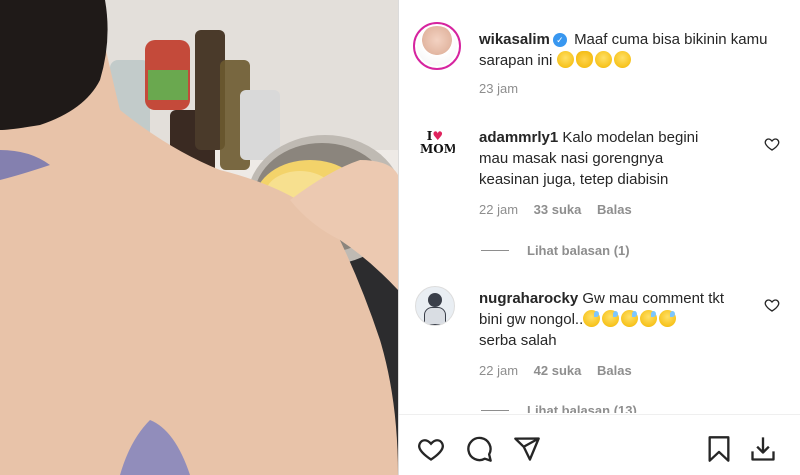 Image resolution: width=800 pixels, height=475 pixels. What do you see at coordinates (574, 179) in the screenshot?
I see `comment-text-line3: keasinan juga, tetep diabisin` at bounding box center [574, 179].